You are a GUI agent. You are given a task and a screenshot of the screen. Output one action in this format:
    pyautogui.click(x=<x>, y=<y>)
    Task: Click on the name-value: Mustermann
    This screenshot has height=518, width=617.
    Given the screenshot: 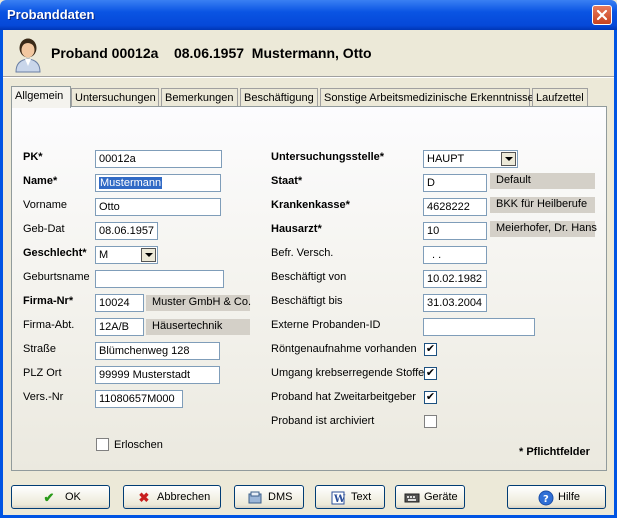 What is the action you would take?
    pyautogui.click(x=131, y=183)
    